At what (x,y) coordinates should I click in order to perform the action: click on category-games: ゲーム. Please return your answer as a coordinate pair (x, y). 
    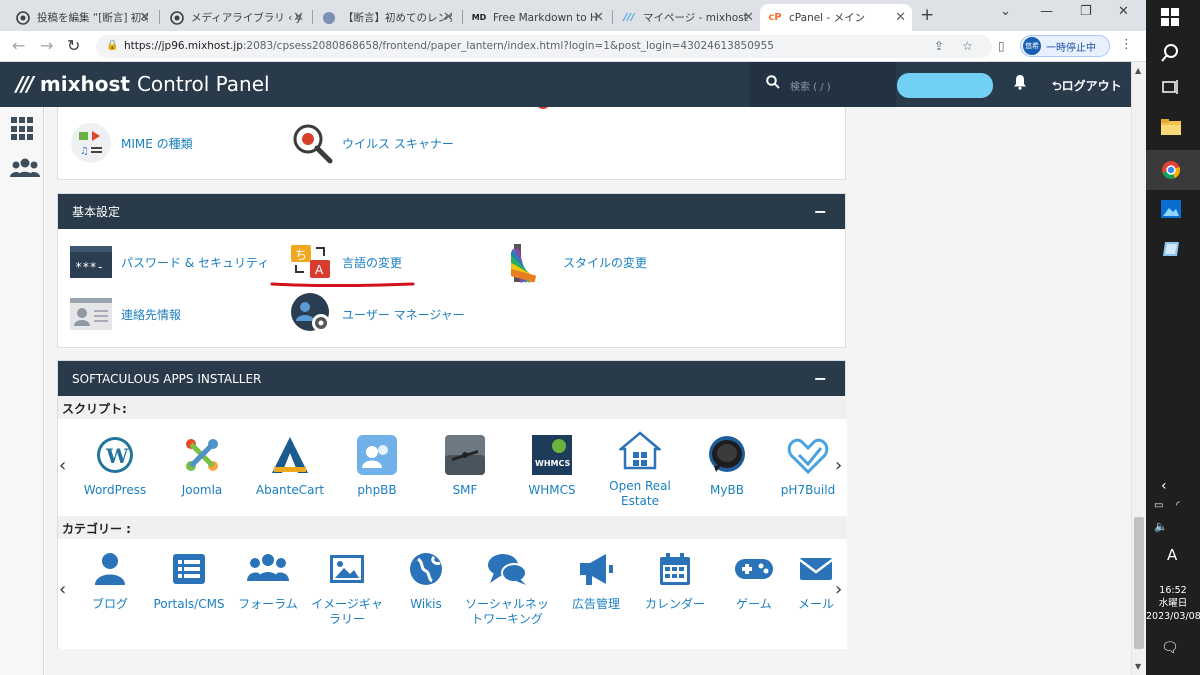
    Looking at the image, I should click on (754, 579).